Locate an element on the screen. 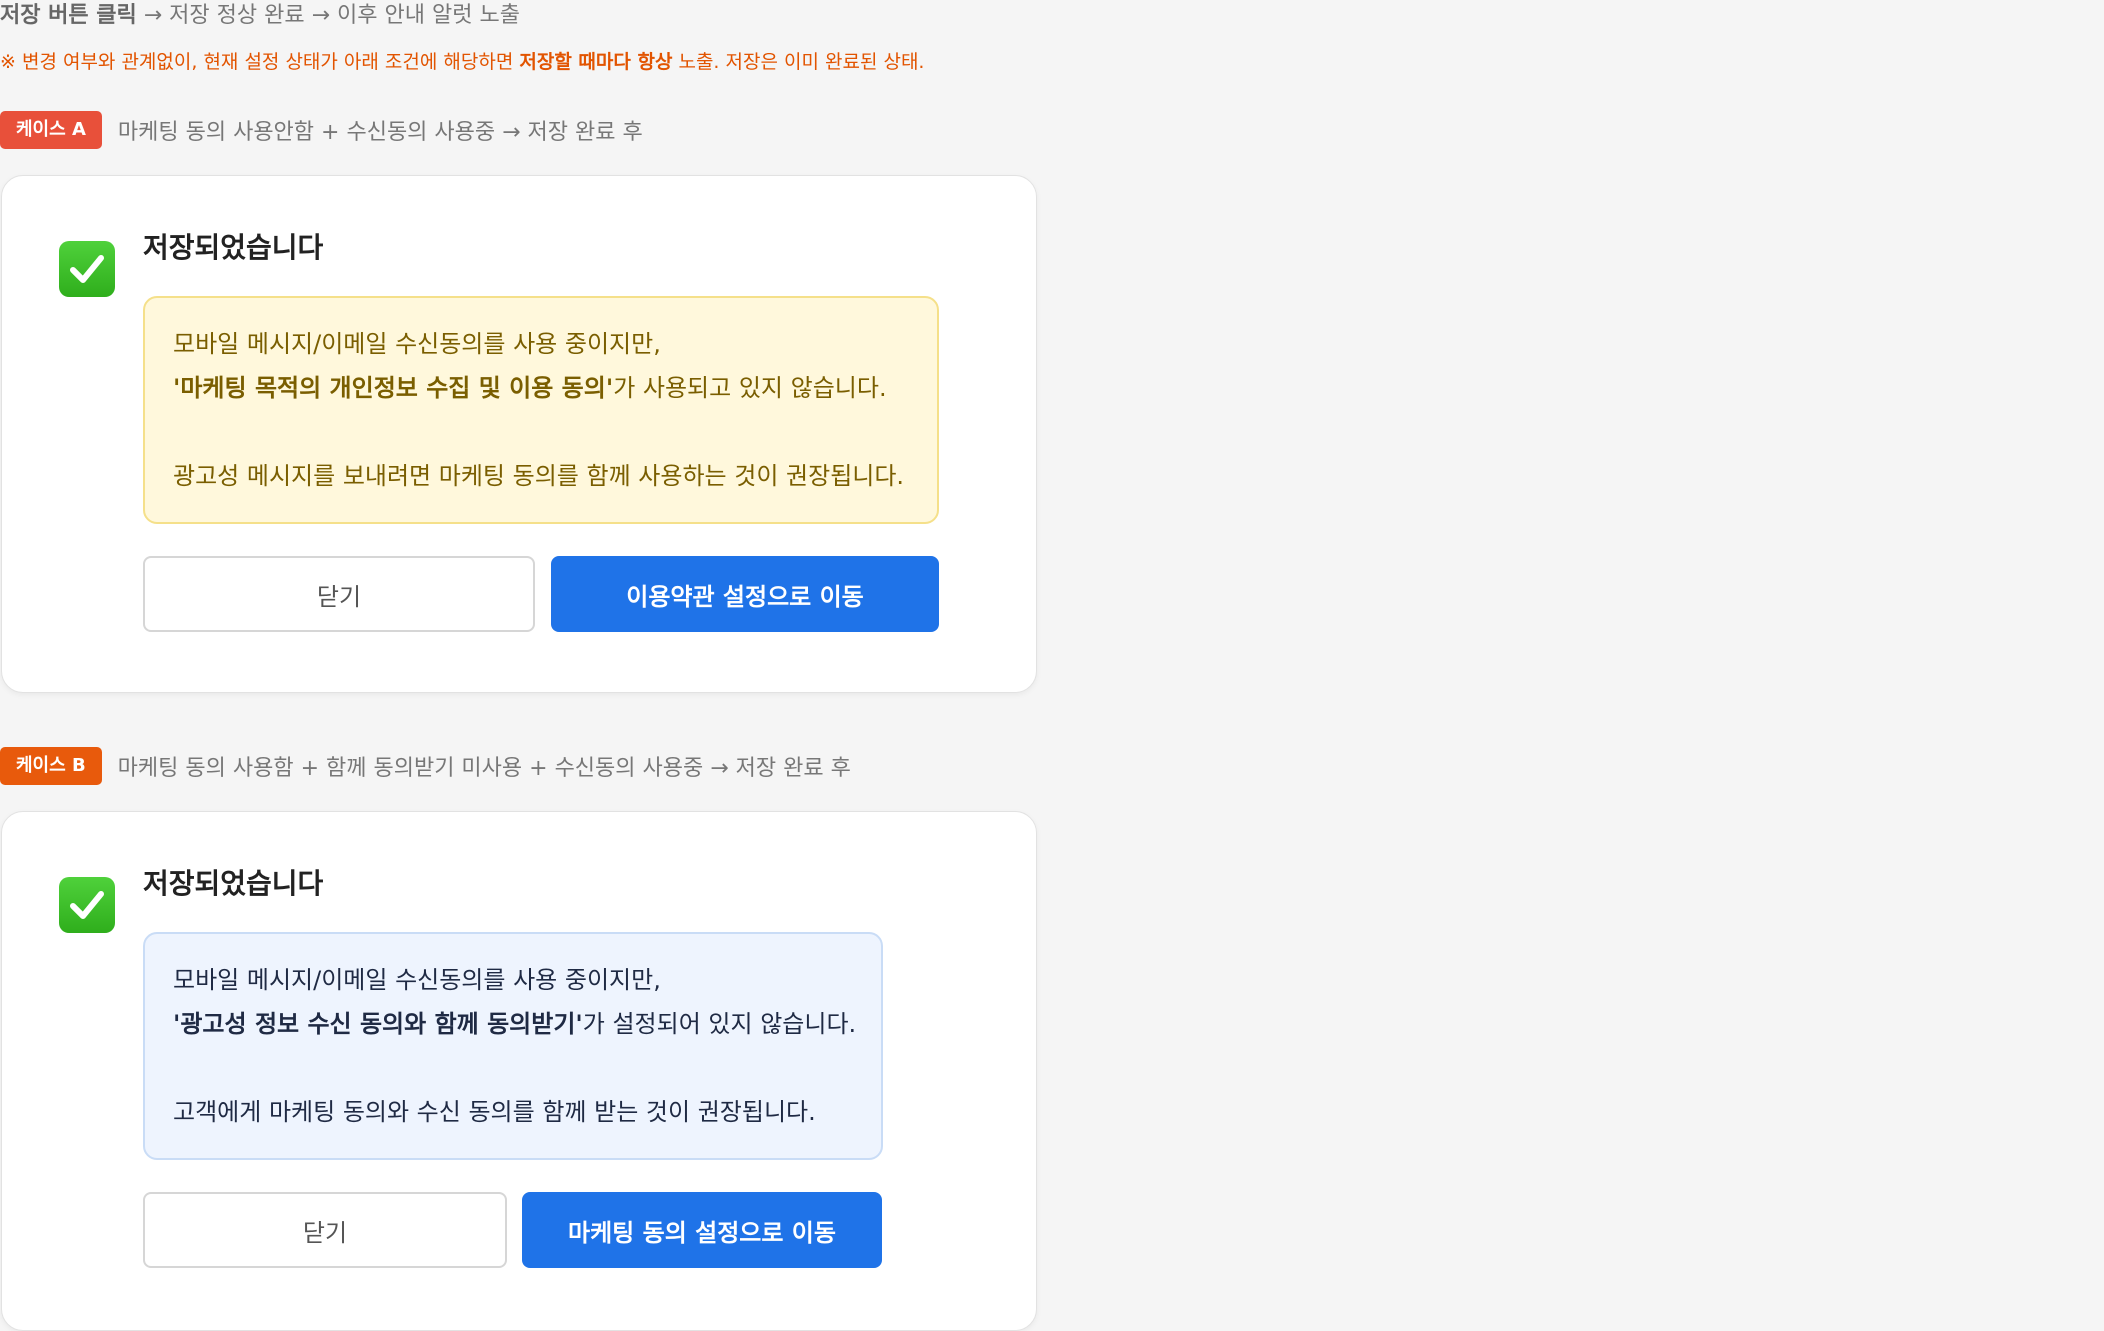  message-line-3: 고객에게 마케팅 동의와 수신 동의를 함께 받는 것이 권장됩니다. is located at coordinates (494, 1112).